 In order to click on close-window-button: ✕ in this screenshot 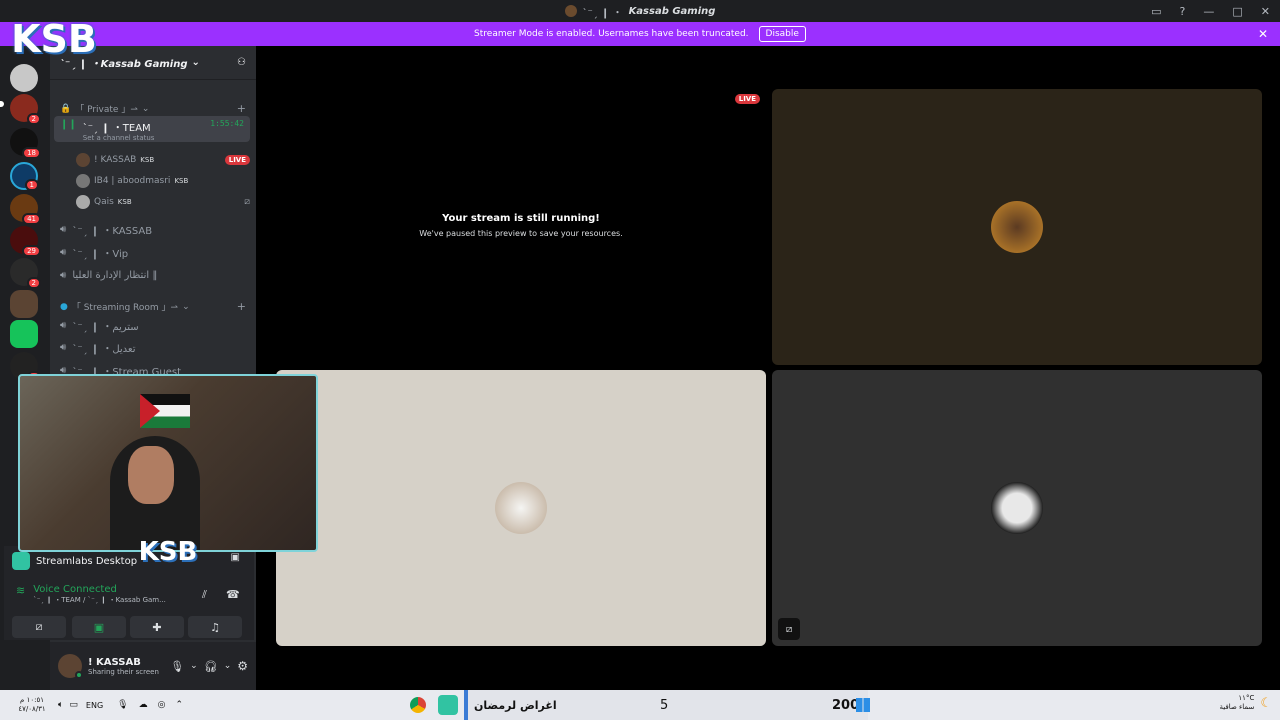, I will do `click(1265, 11)`.